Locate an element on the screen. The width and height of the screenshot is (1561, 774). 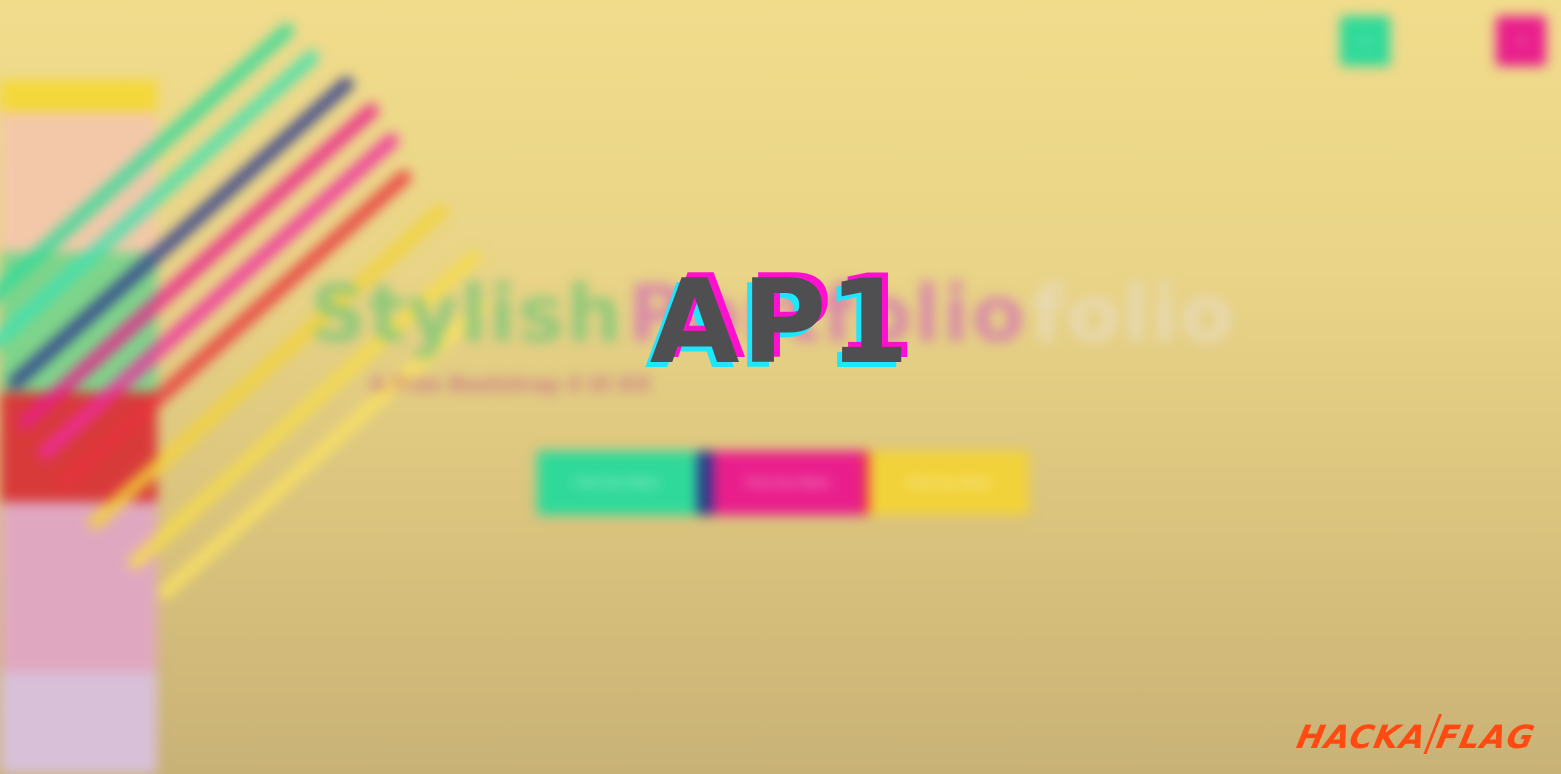
side-strip-peach is located at coordinates (78, 182).